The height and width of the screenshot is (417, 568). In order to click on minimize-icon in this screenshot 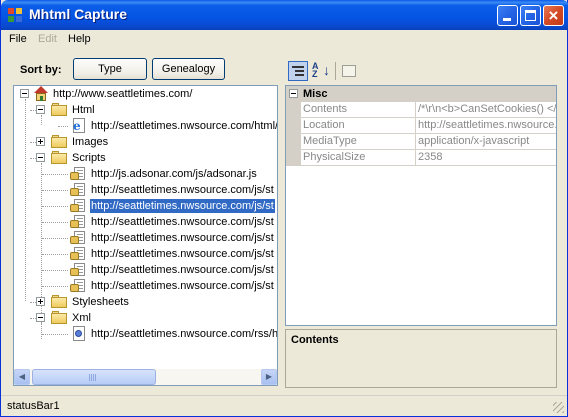, I will do `click(507, 19)`.